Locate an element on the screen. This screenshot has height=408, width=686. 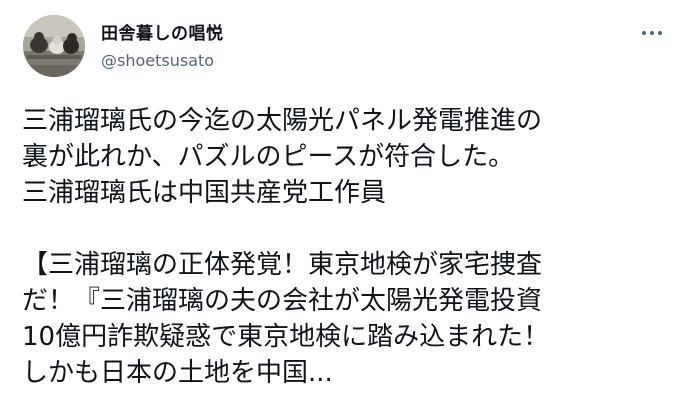
user-handle: @shoetsusato is located at coordinates (162, 61).